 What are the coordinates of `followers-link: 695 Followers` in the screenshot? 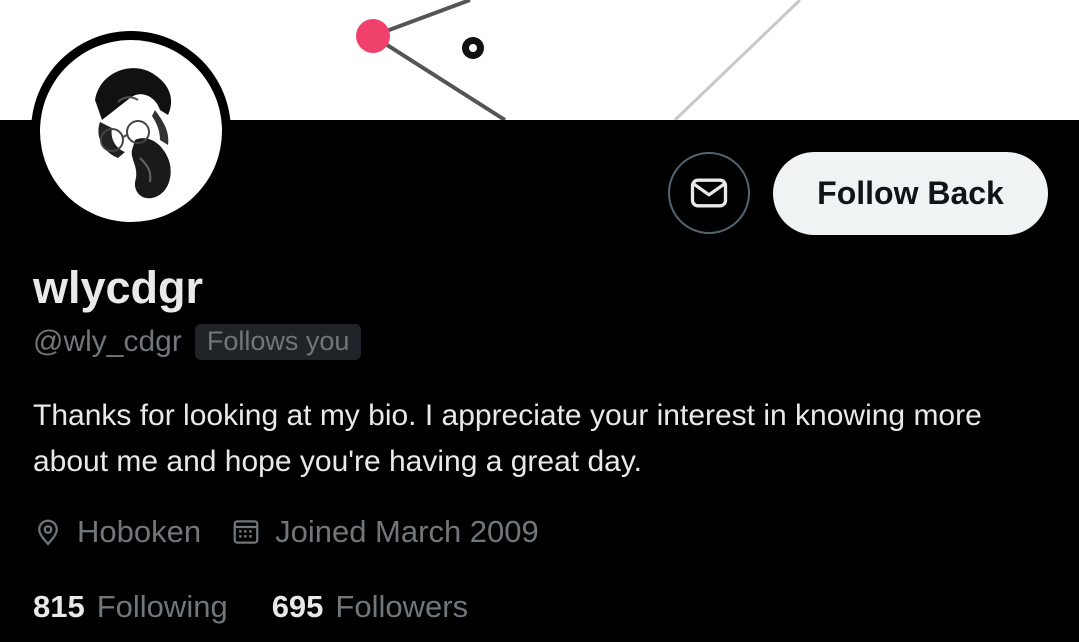 It's located at (370, 607).